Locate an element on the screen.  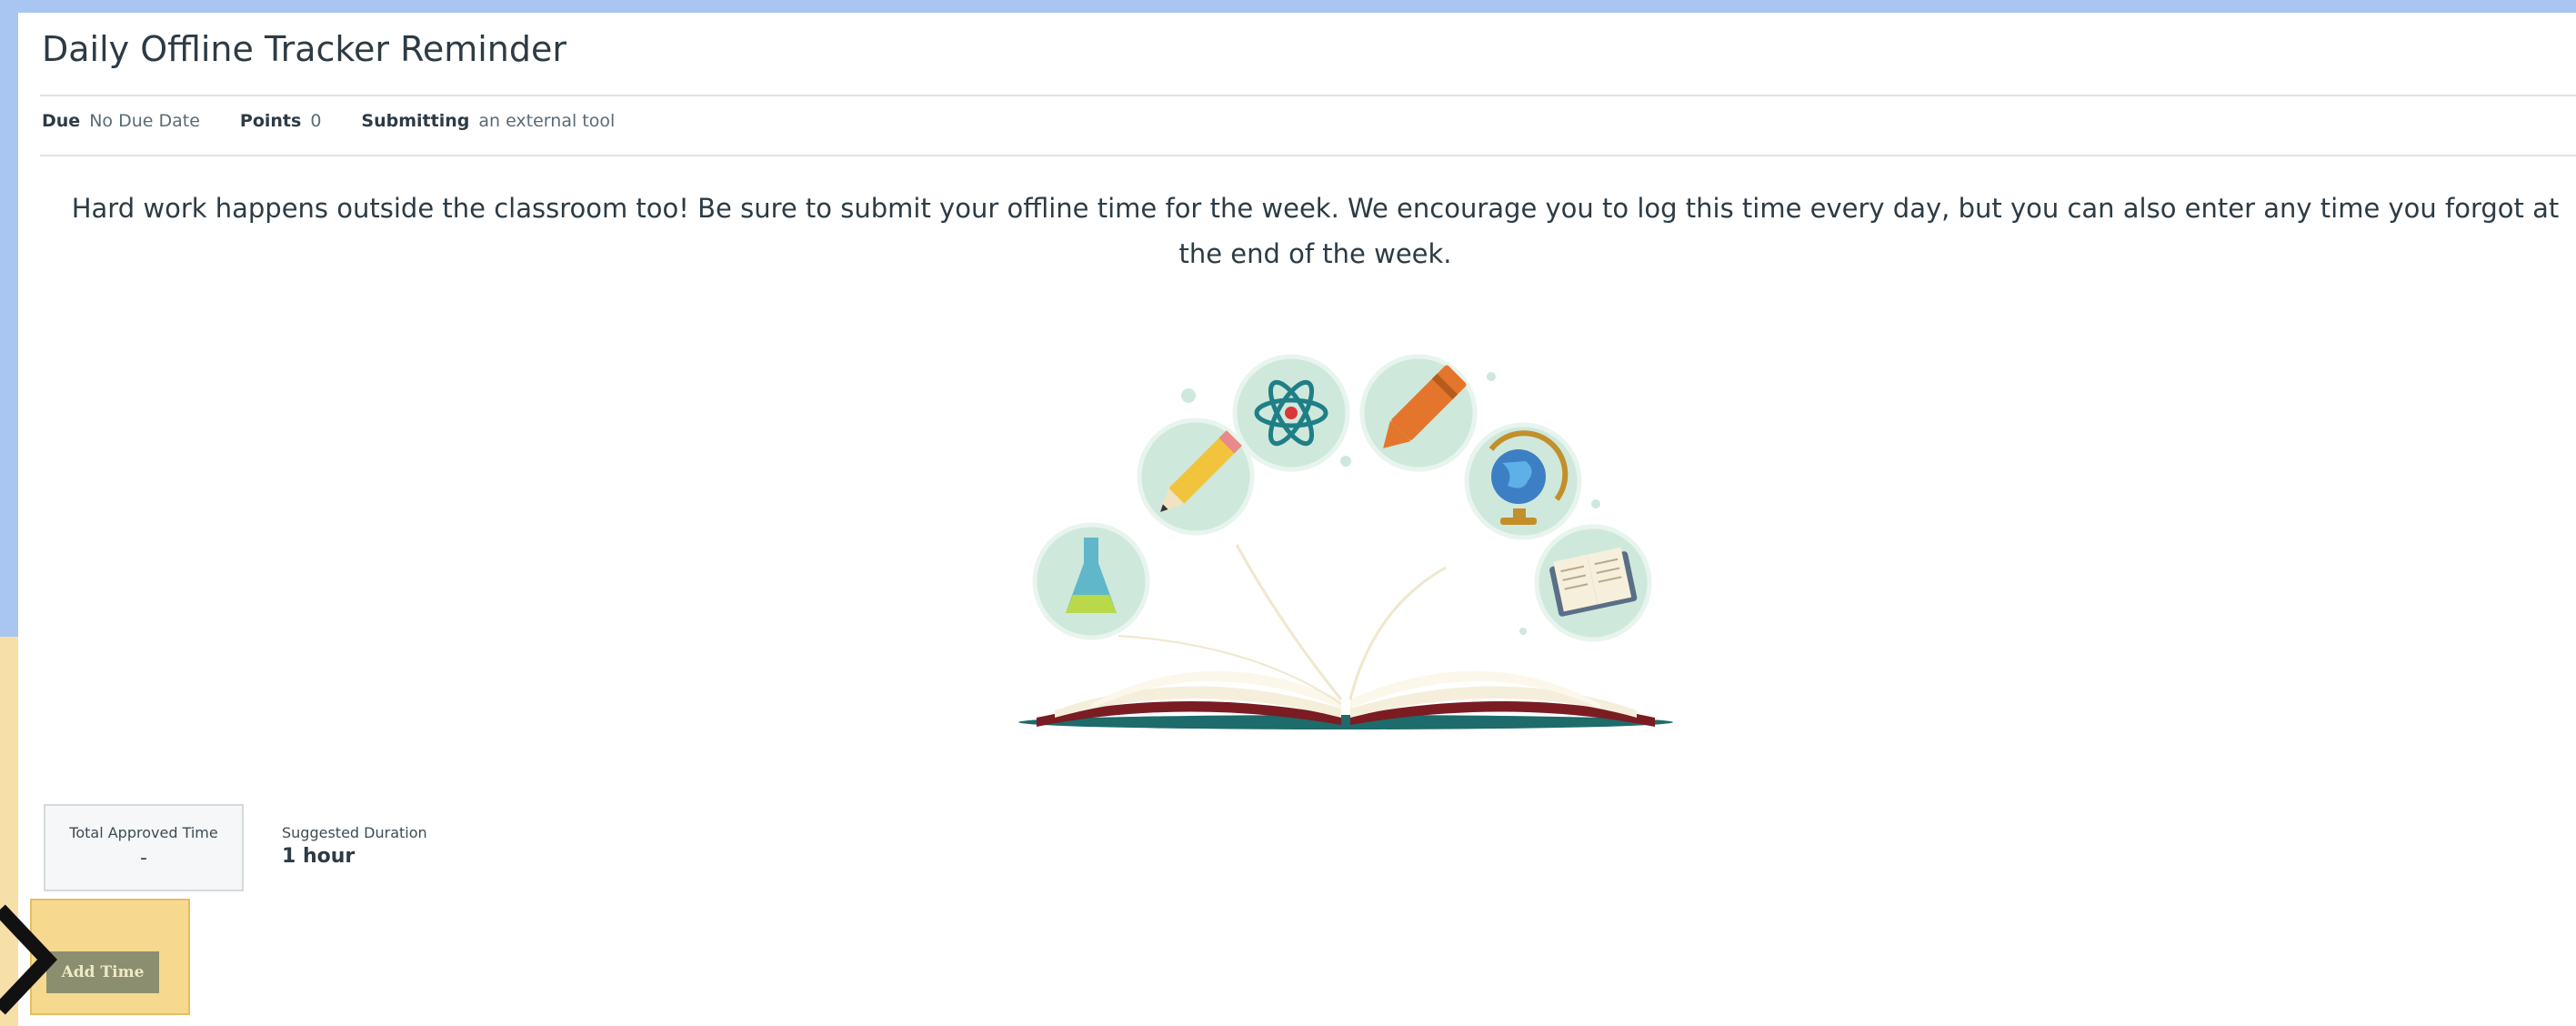
due-value: No Due Date is located at coordinates (144, 121).